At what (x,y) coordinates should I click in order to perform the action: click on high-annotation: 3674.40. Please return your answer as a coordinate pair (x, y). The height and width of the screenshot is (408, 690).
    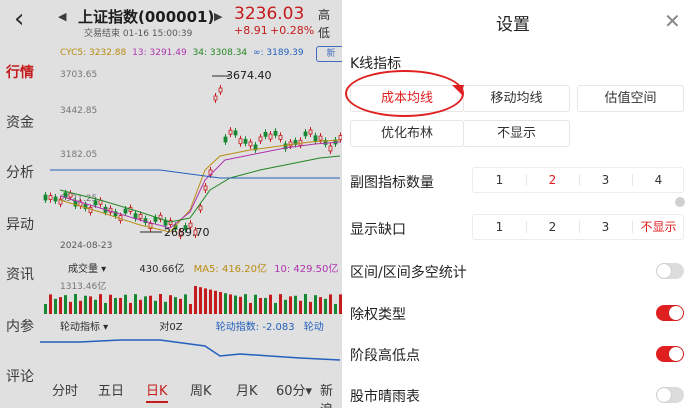
    Looking at the image, I should click on (249, 75).